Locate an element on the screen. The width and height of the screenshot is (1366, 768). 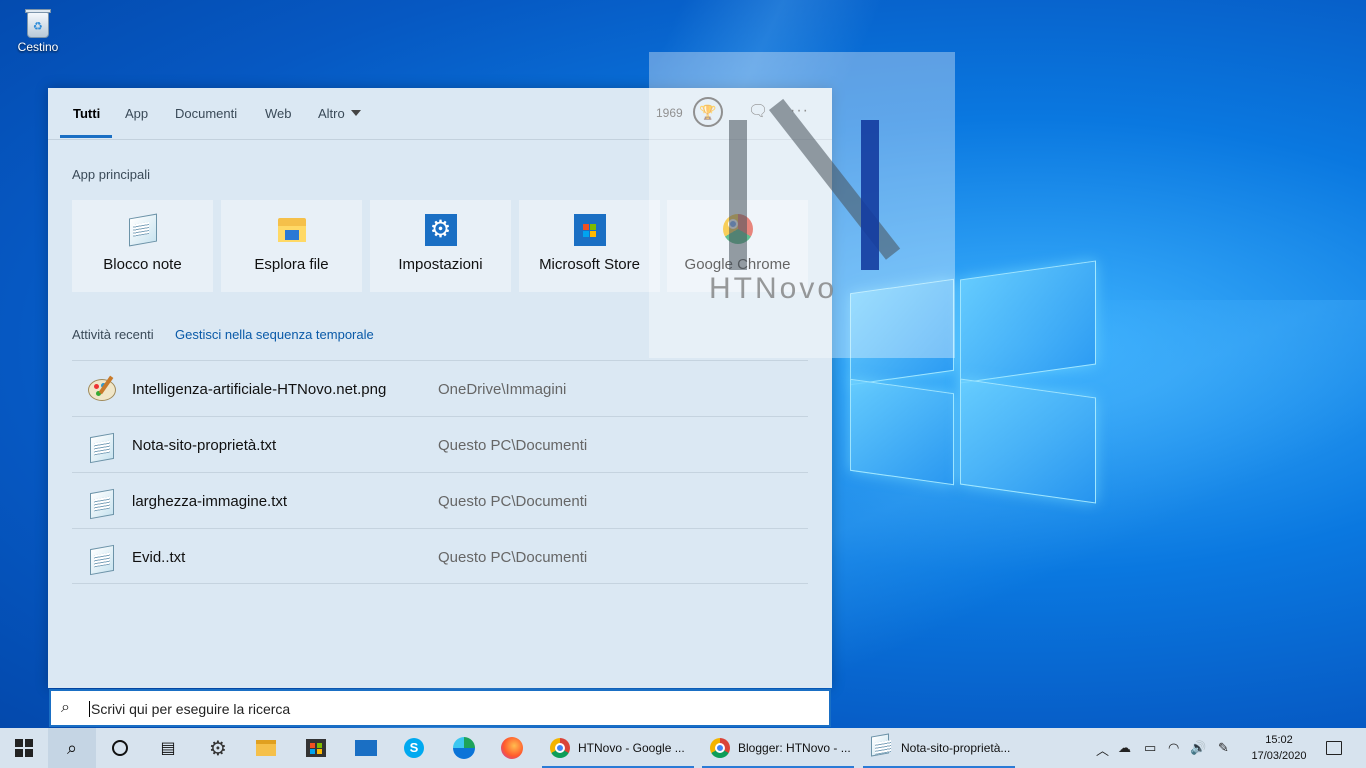
action-center-button is located at coordinates (1334, 748).